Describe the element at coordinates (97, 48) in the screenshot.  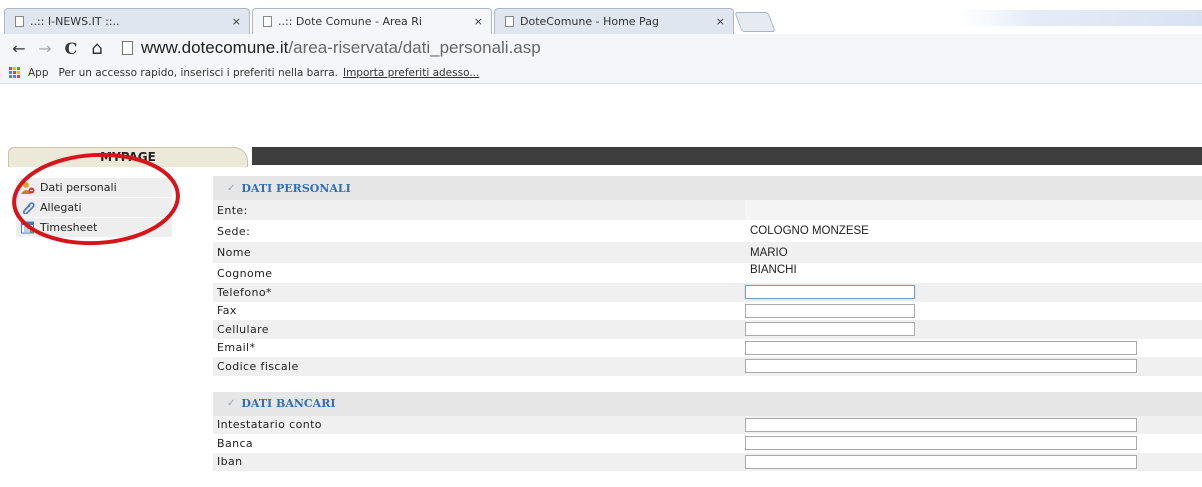
I see `home-button: ⌂` at that location.